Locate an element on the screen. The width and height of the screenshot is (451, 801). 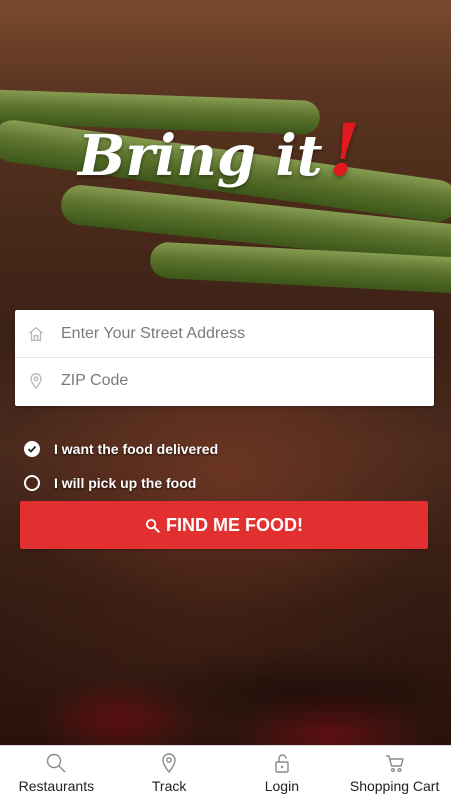
home-icon is located at coordinates (36, 333).